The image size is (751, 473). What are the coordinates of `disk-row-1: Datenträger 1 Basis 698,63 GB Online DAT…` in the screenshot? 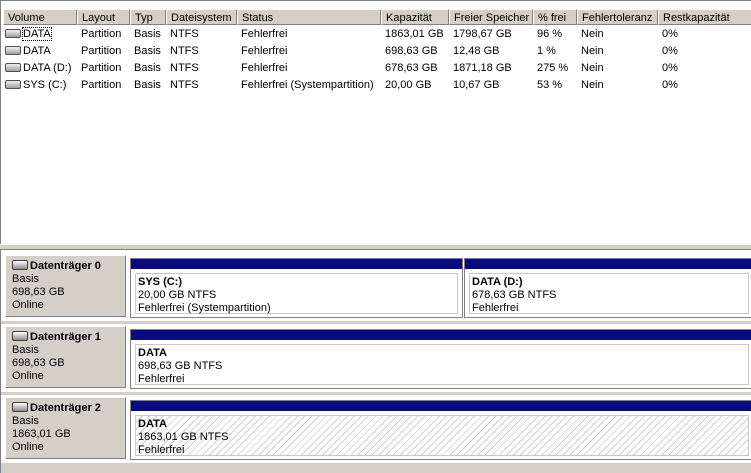 It's located at (376, 357).